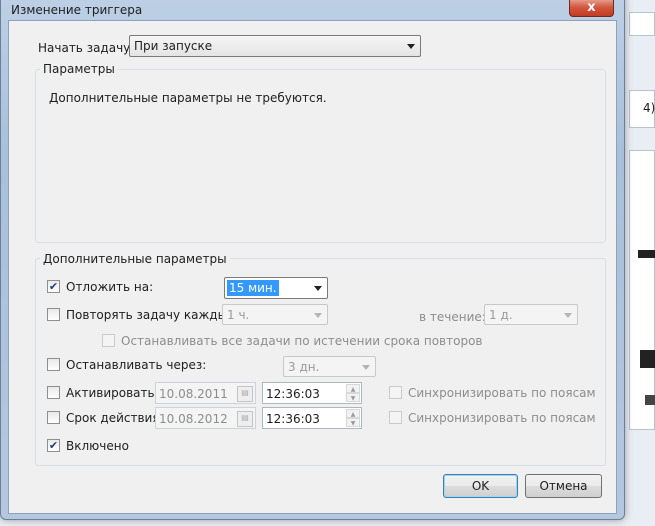  I want to click on expire-checkbox, so click(53, 417).